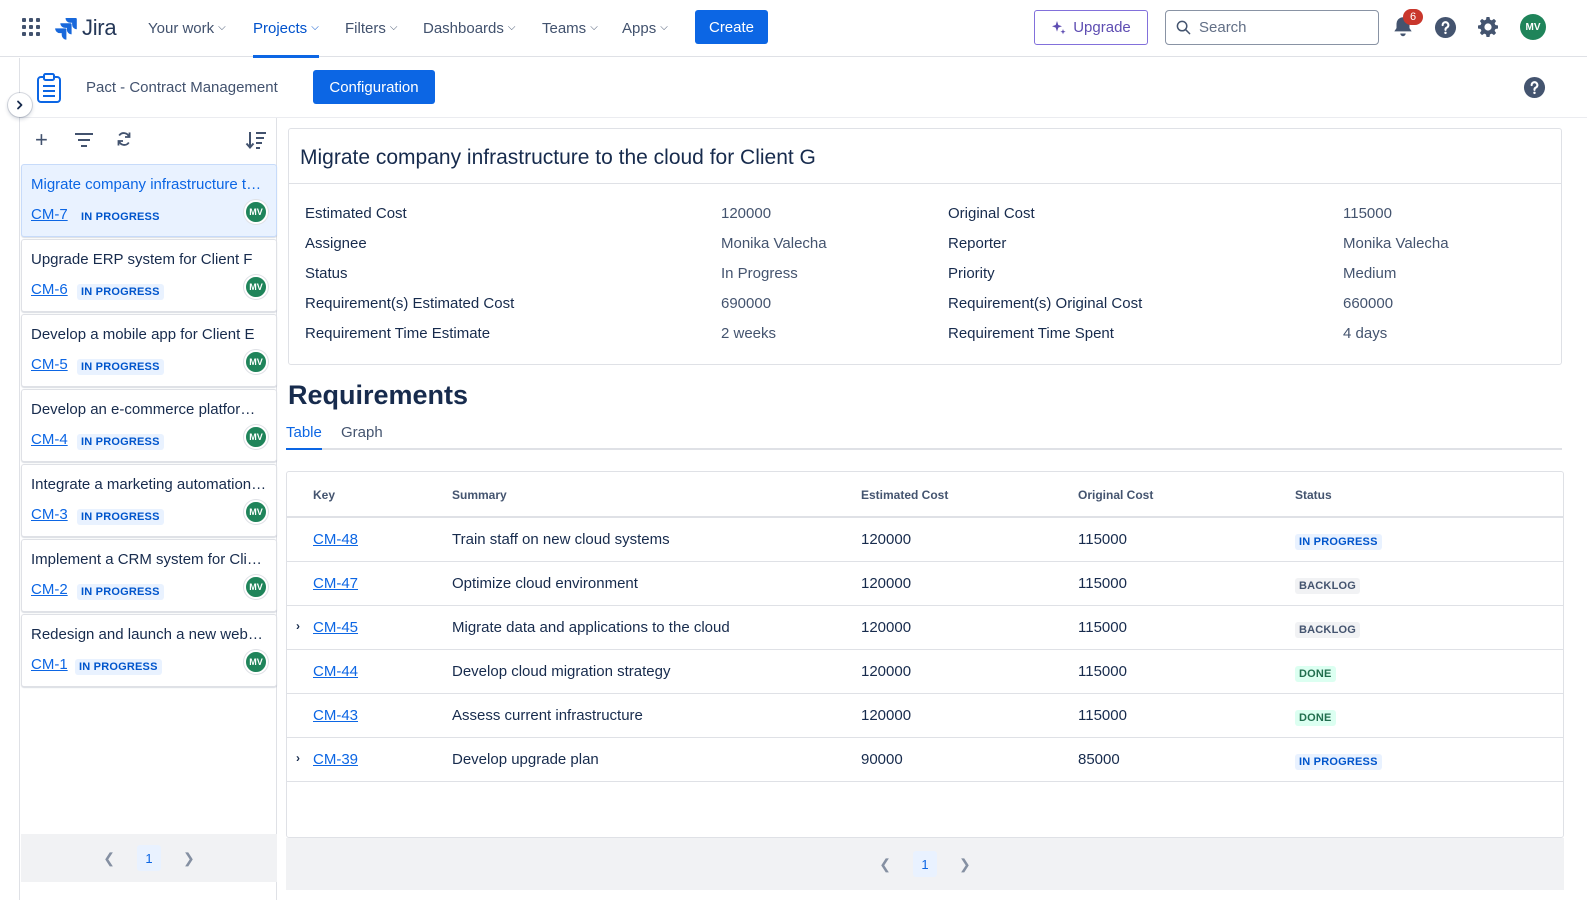  I want to click on requirement-summary: Develop upgrade plan, so click(525, 759).